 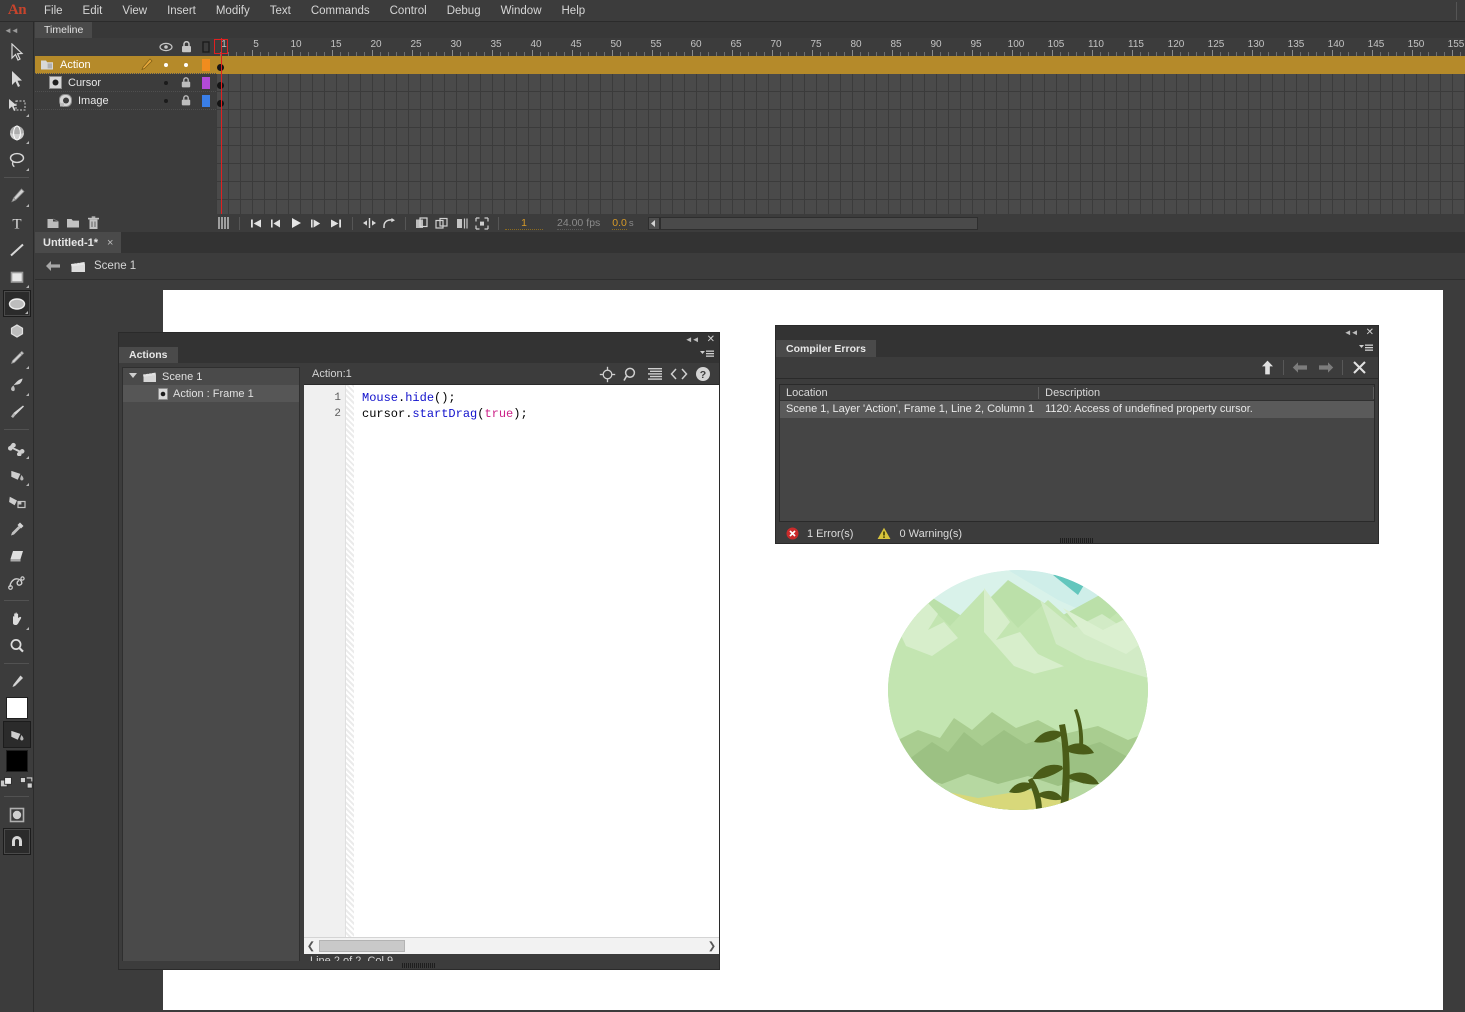 I want to click on bone-tool, so click(x=17, y=447).